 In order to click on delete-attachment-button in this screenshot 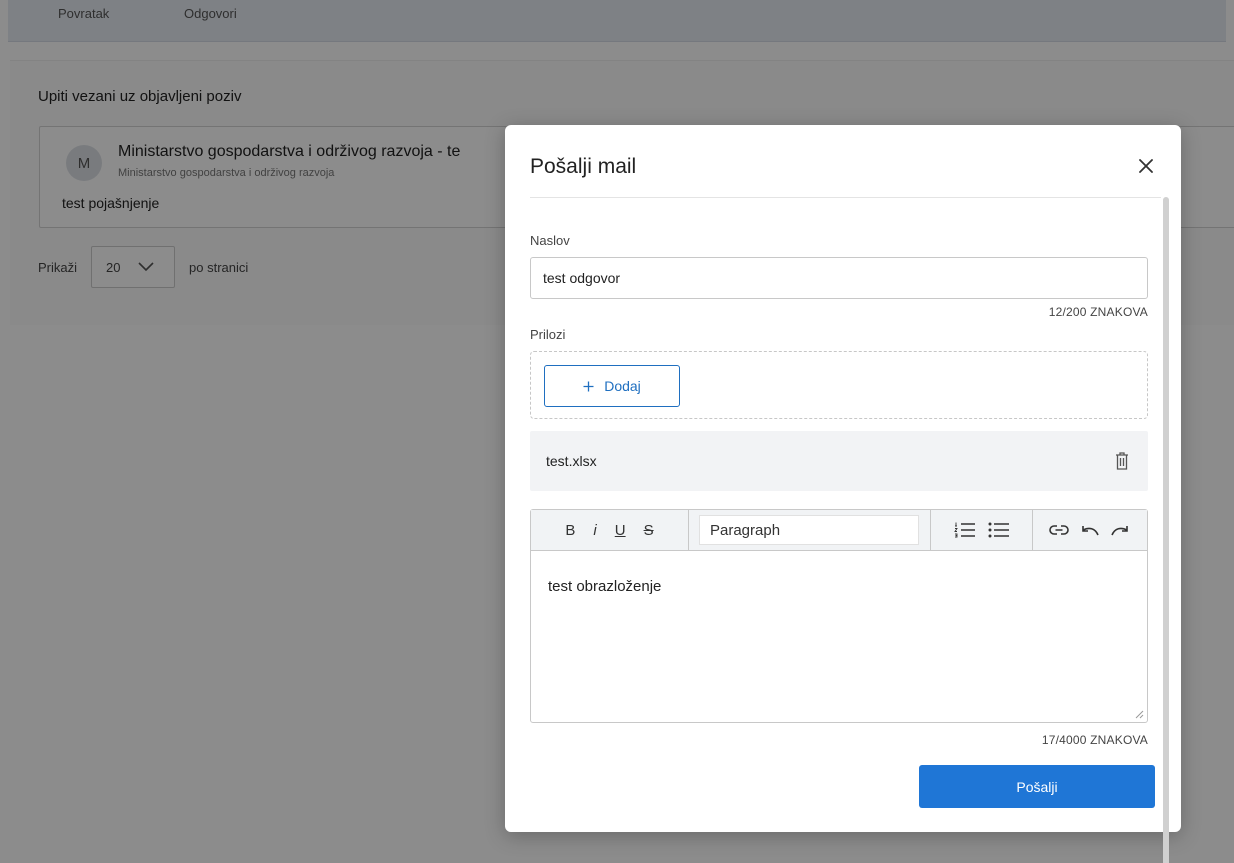, I will do `click(1122, 461)`.